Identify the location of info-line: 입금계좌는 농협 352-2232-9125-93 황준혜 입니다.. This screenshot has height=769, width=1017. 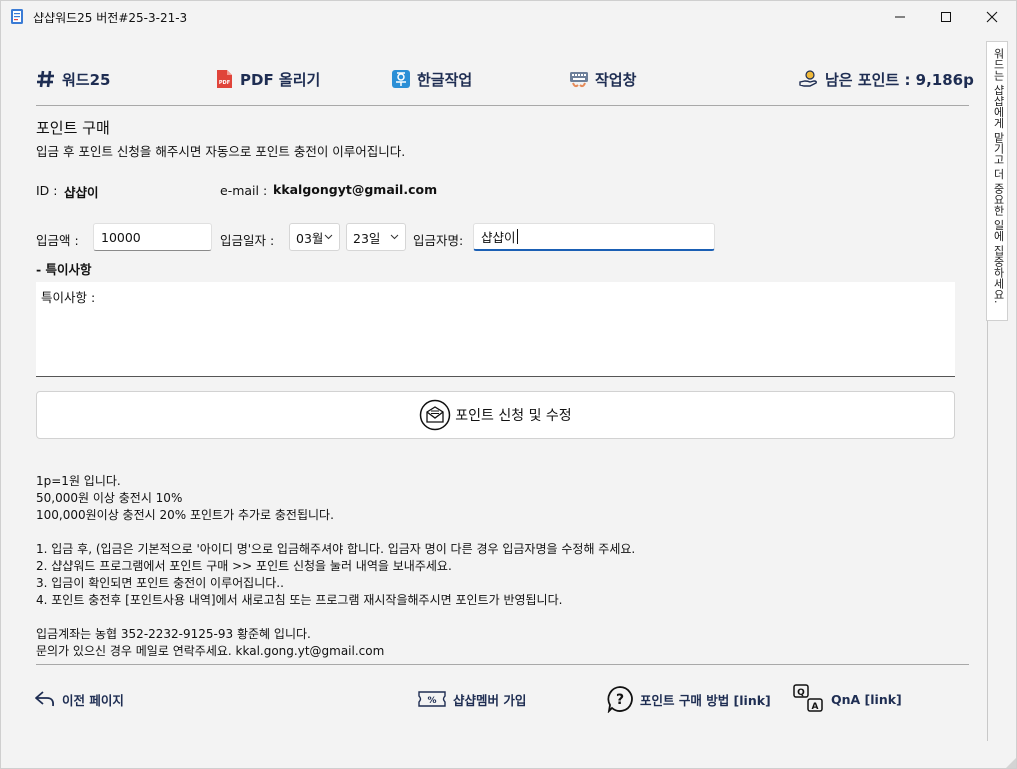
(173, 634).